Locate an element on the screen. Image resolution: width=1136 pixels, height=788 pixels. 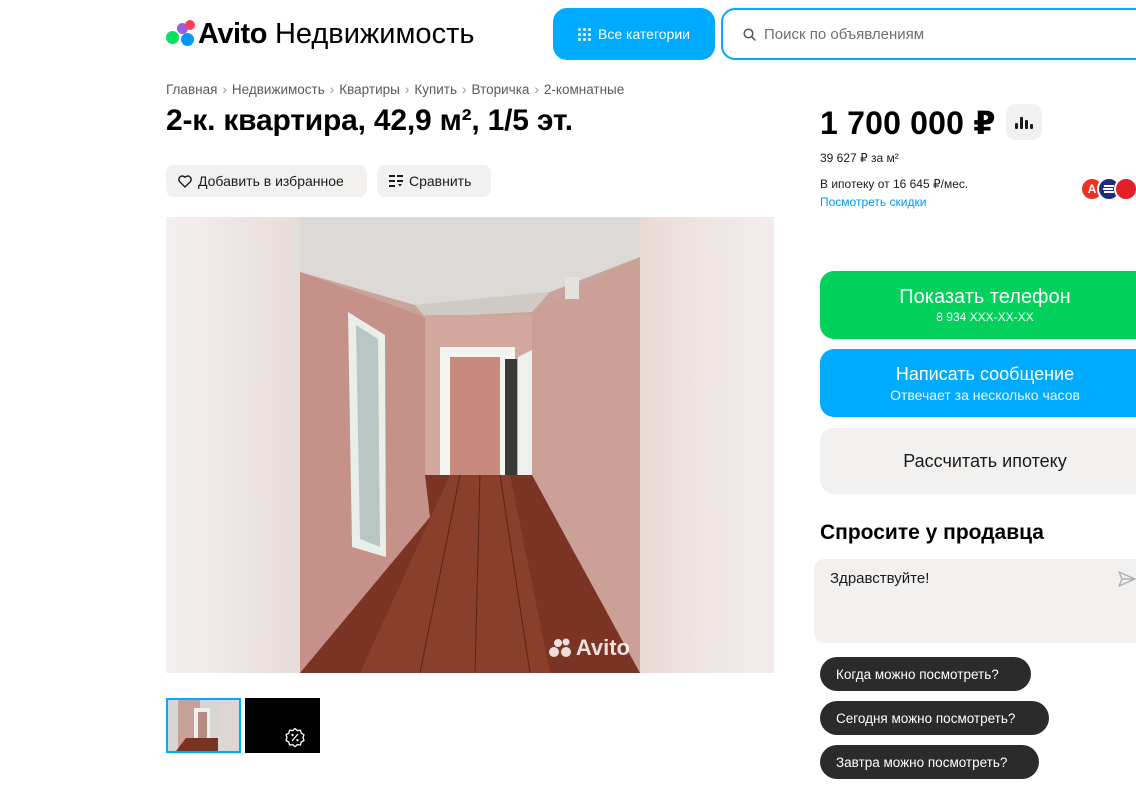
avito-logo: Avito Недвижимость is located at coordinates (320, 34).